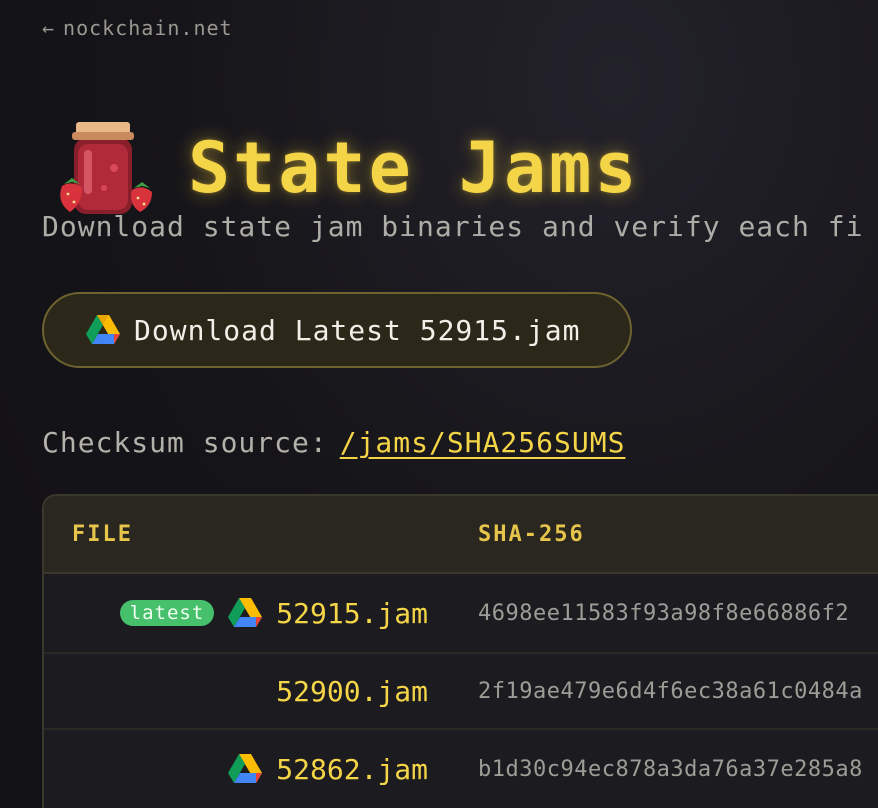  I want to click on sha256-cell: 2f19ae479e6d4f6ec38a61c0484a, so click(670, 691).